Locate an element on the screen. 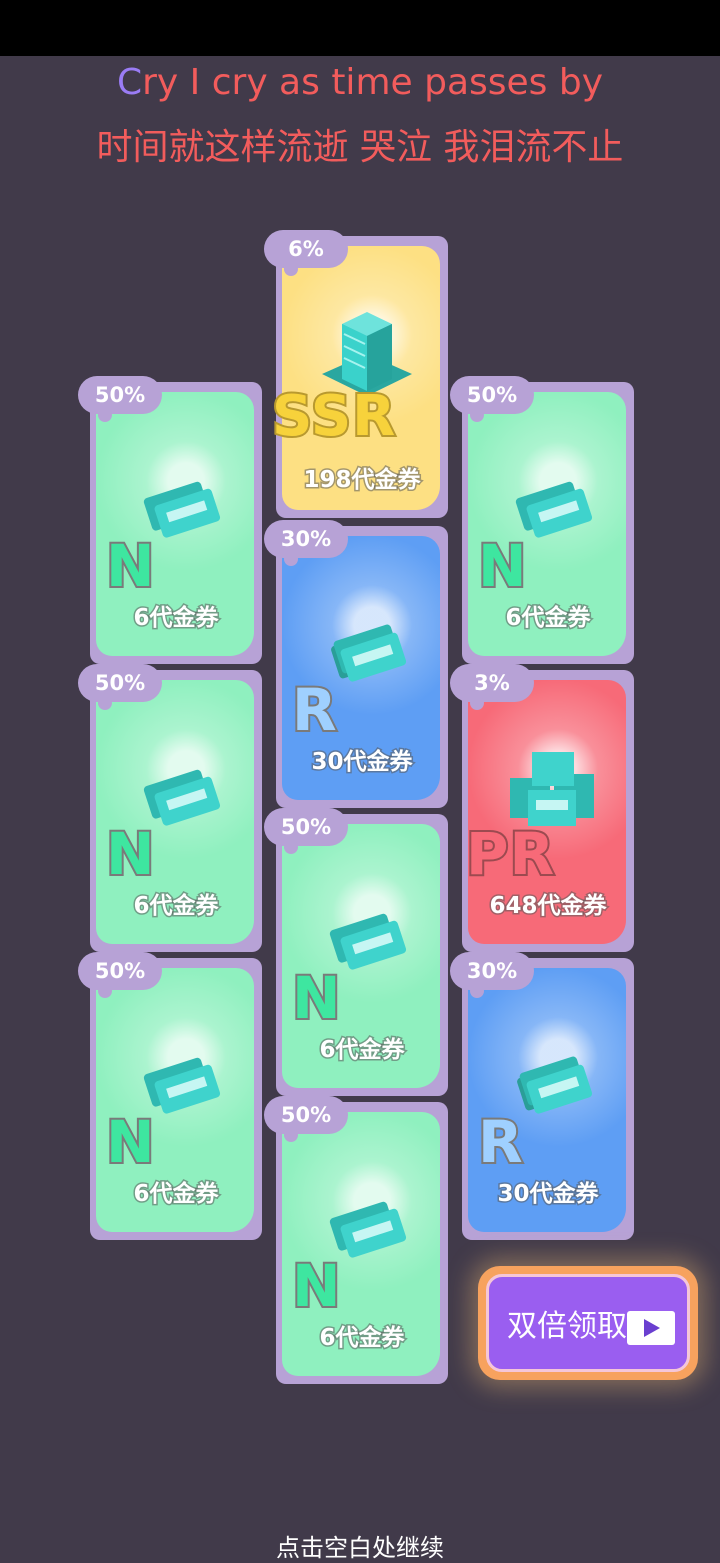 The width and height of the screenshot is (720, 1563). continue-hint: 点击空白处继续 is located at coordinates (360, 1545).